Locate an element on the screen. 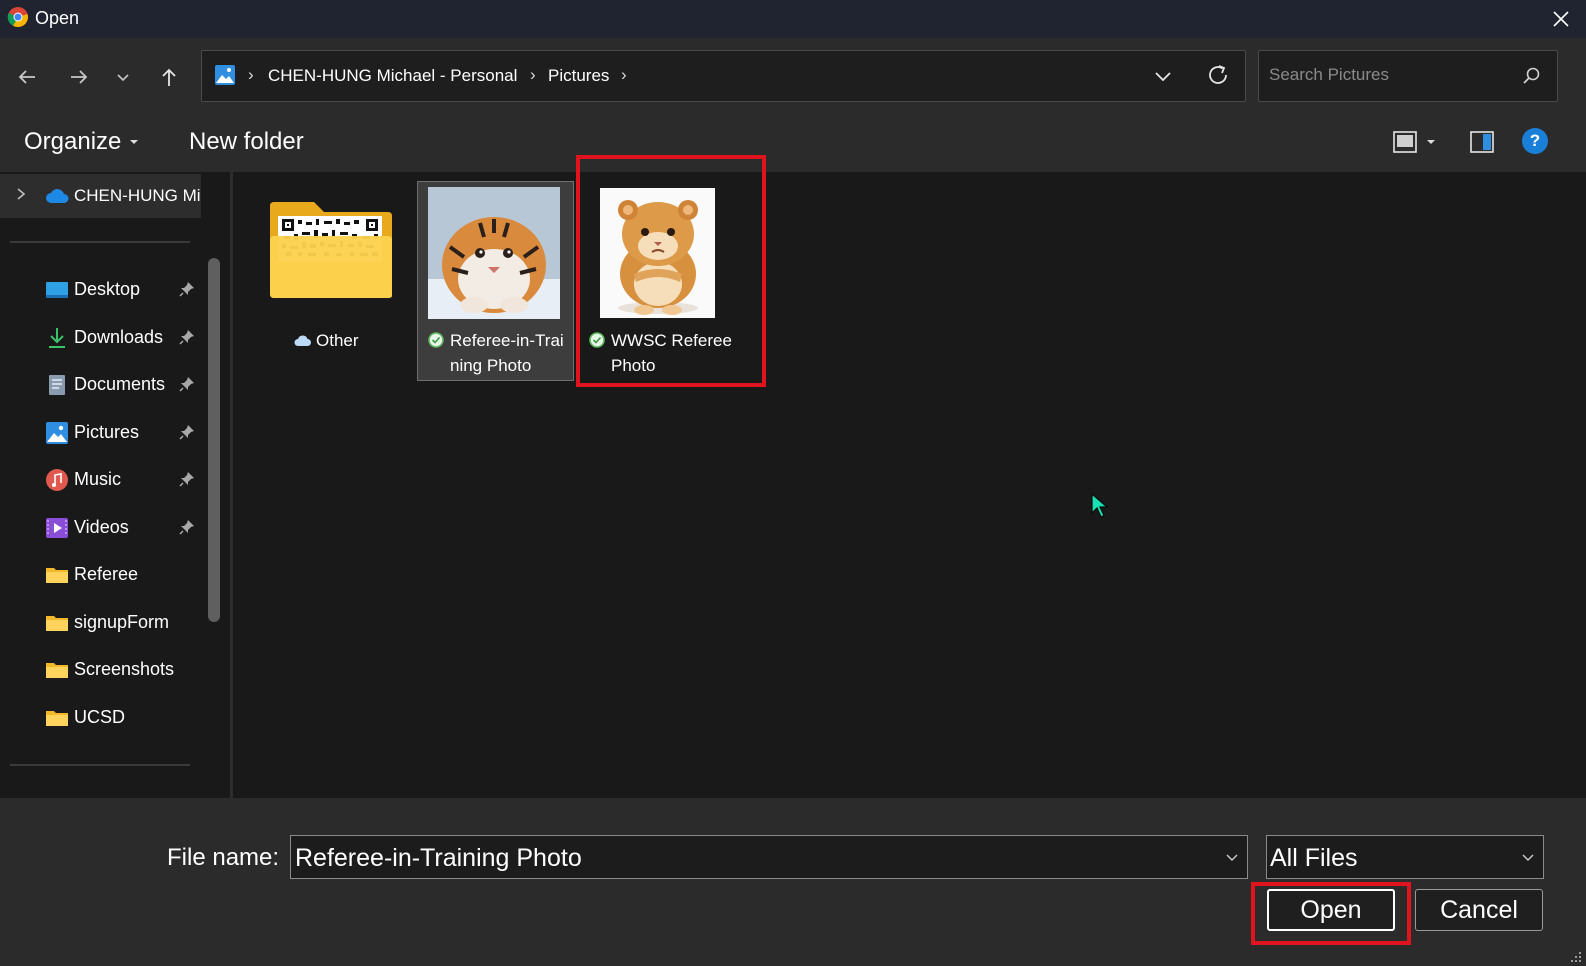 This screenshot has width=1586, height=966. arrow-right-icon is located at coordinates (79, 77).